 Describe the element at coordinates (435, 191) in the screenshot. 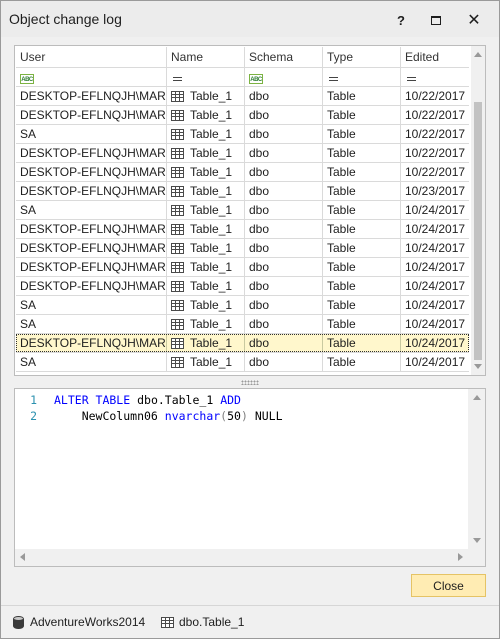

I see `cell-edited: 10/23/2017` at that location.